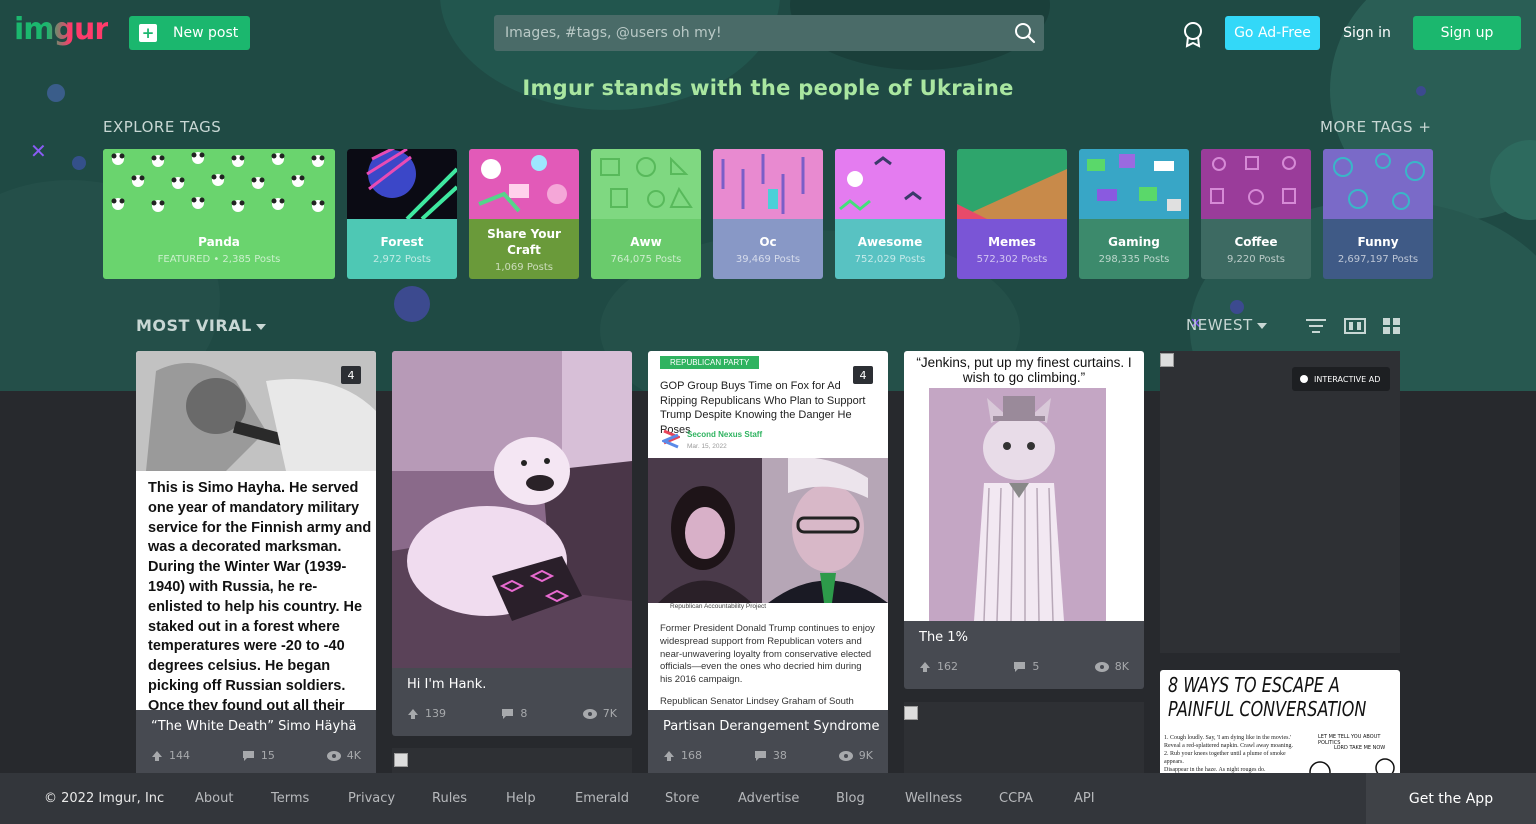 This screenshot has width=1536, height=824. I want to click on post-card-placeholder, so click(1024, 740).